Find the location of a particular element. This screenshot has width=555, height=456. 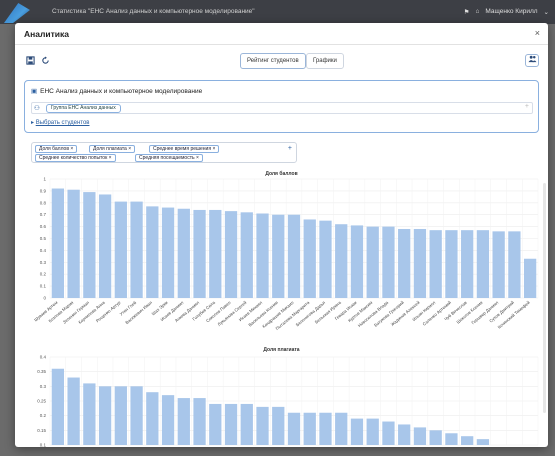

y-tick-label: 0.6 is located at coordinates (43, 226).